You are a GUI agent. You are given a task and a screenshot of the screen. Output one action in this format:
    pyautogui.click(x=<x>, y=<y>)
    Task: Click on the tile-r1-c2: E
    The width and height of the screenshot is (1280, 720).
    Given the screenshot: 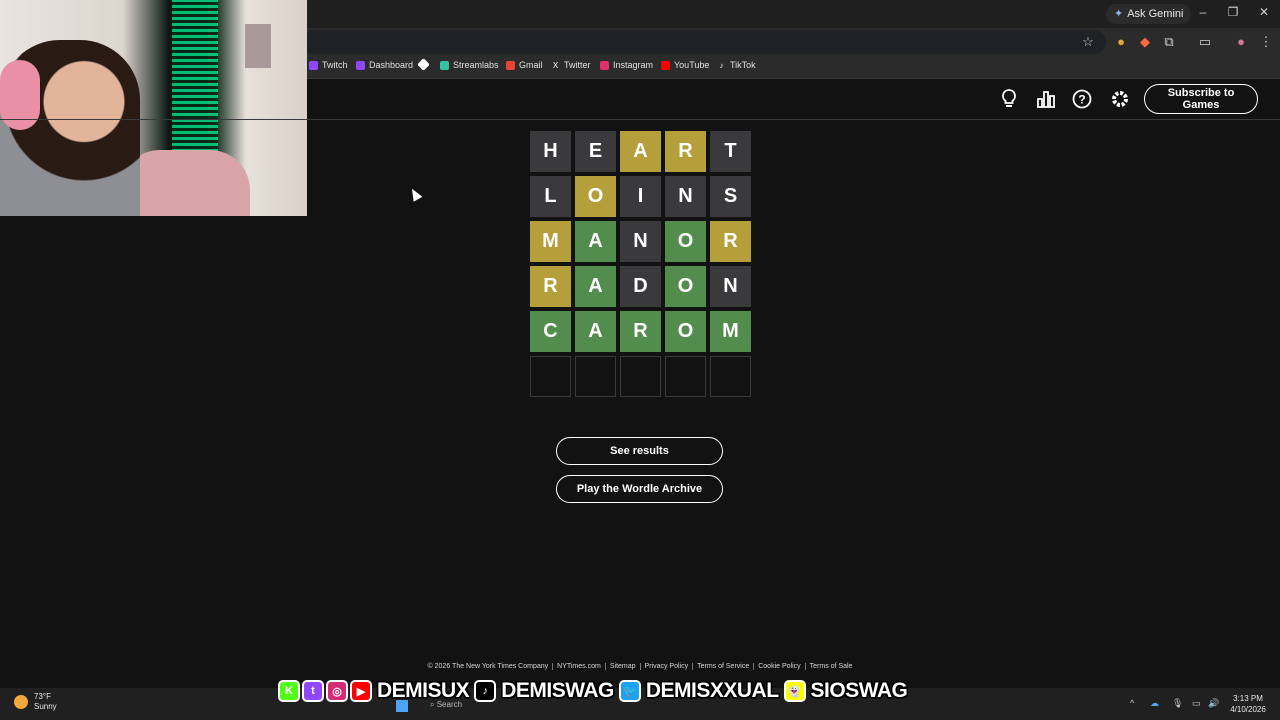 What is the action you would take?
    pyautogui.click(x=595, y=151)
    